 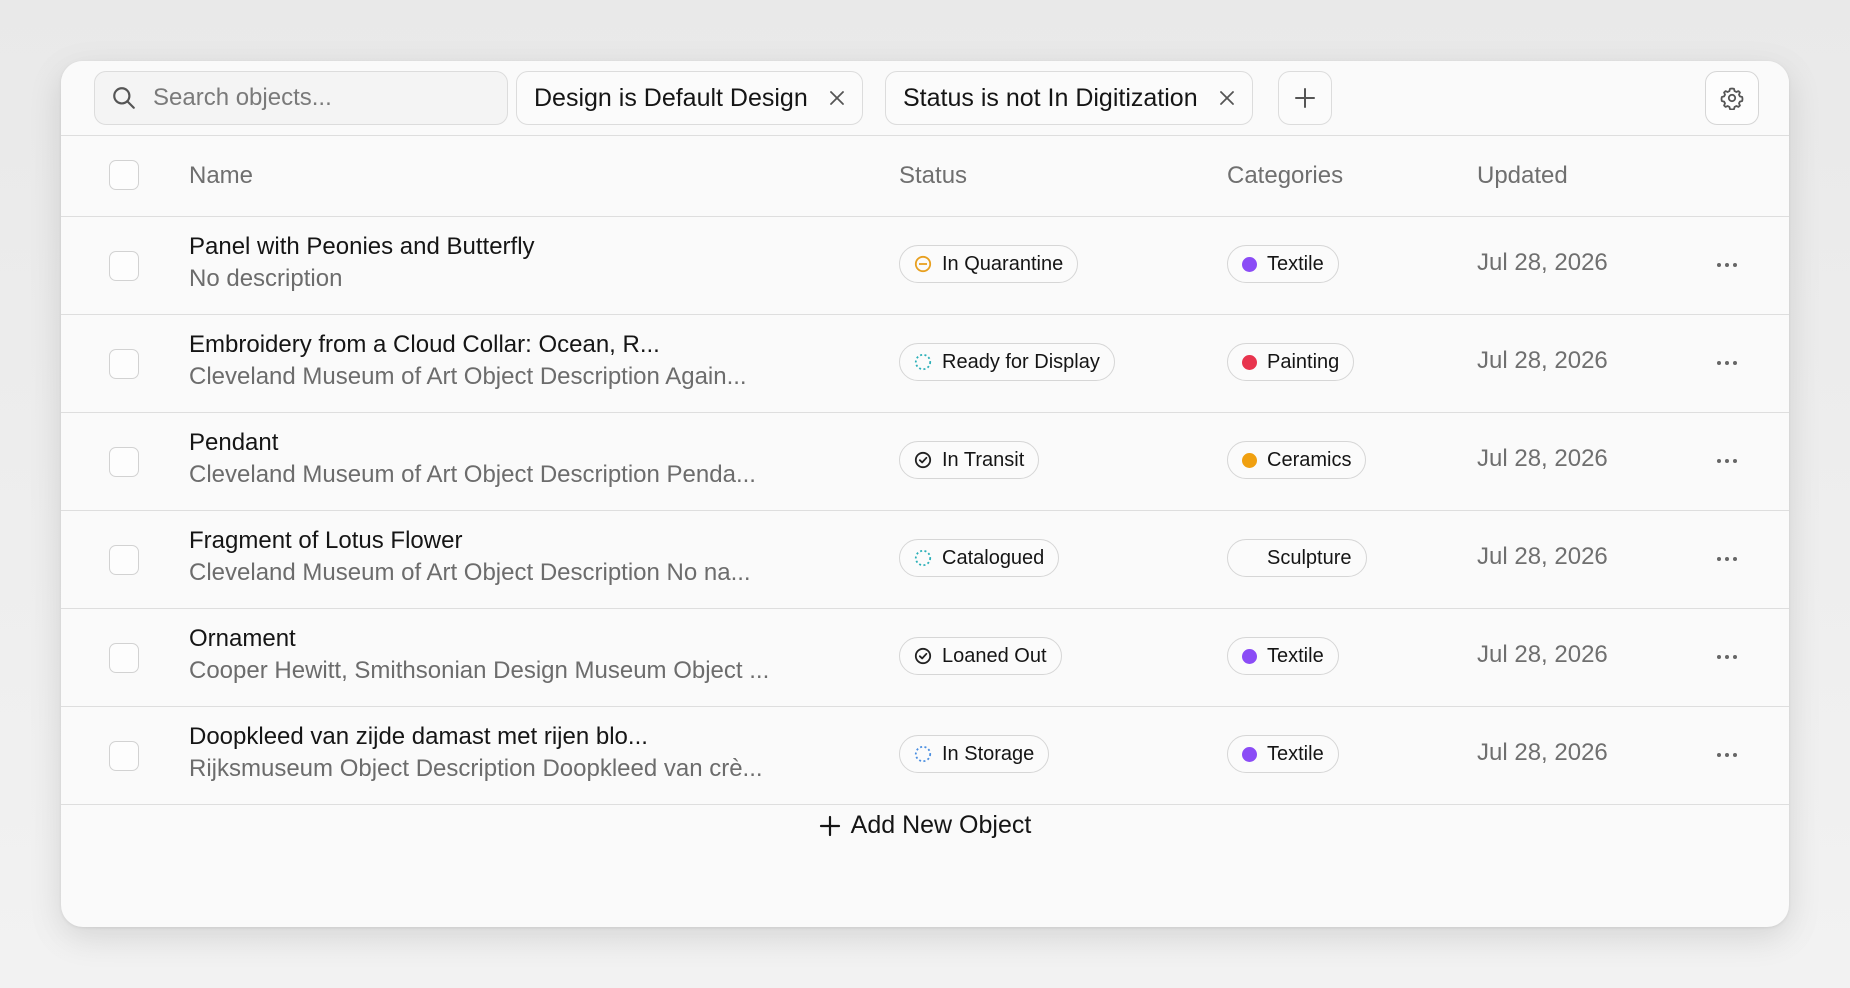 I want to click on category-badge: Sculpture, so click(x=1297, y=558).